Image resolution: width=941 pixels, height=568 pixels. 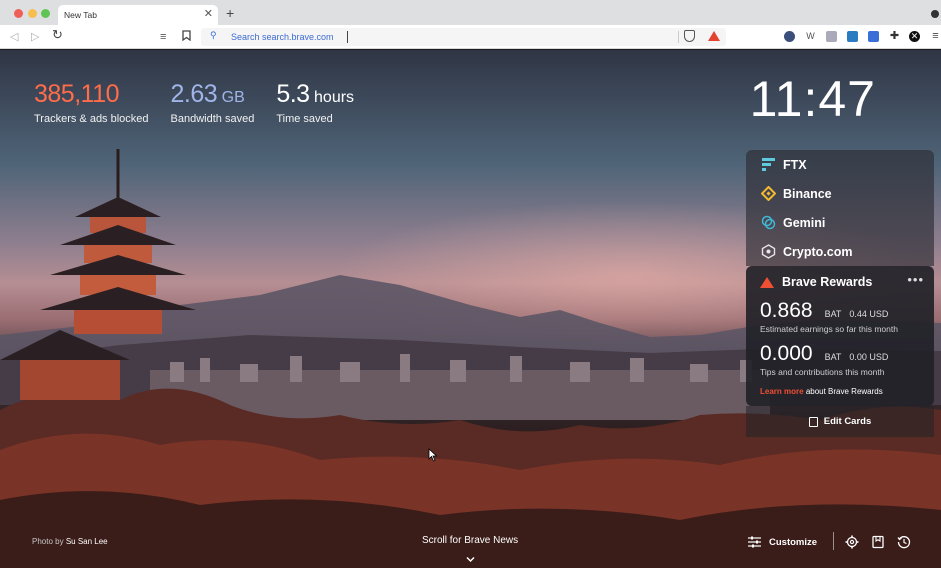 I want to click on extensions-puzzle-icon: ✚, so click(x=894, y=36).